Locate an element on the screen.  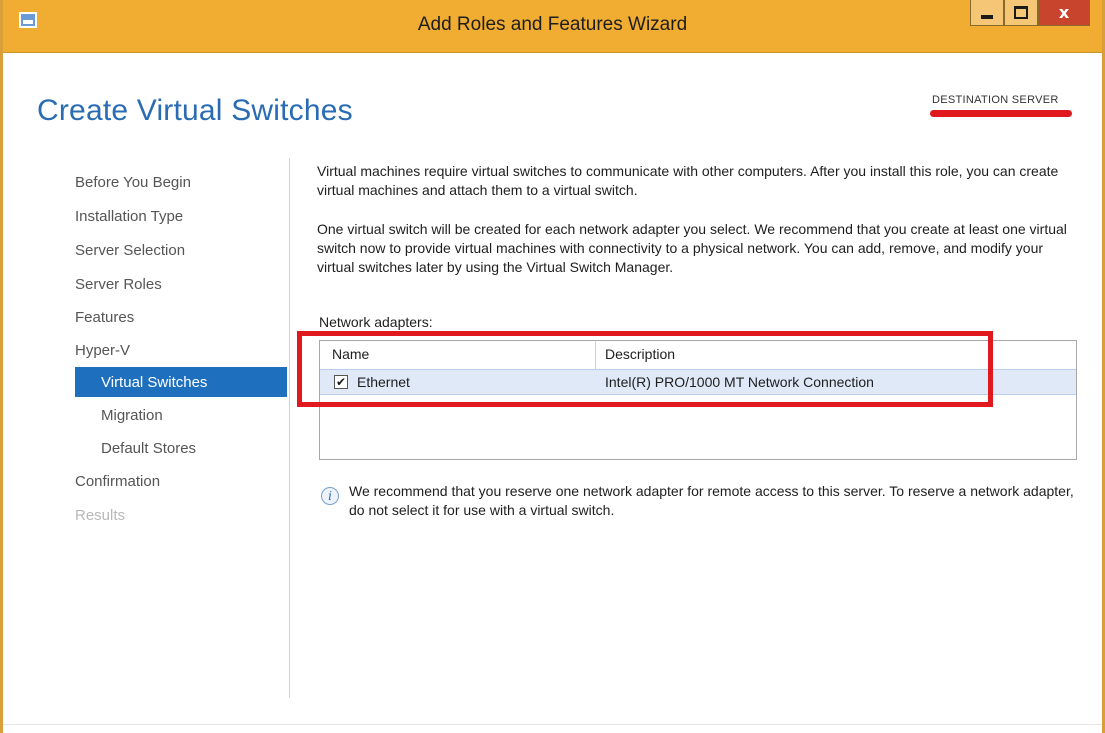
nav-item-features: Features is located at coordinates (104, 317).